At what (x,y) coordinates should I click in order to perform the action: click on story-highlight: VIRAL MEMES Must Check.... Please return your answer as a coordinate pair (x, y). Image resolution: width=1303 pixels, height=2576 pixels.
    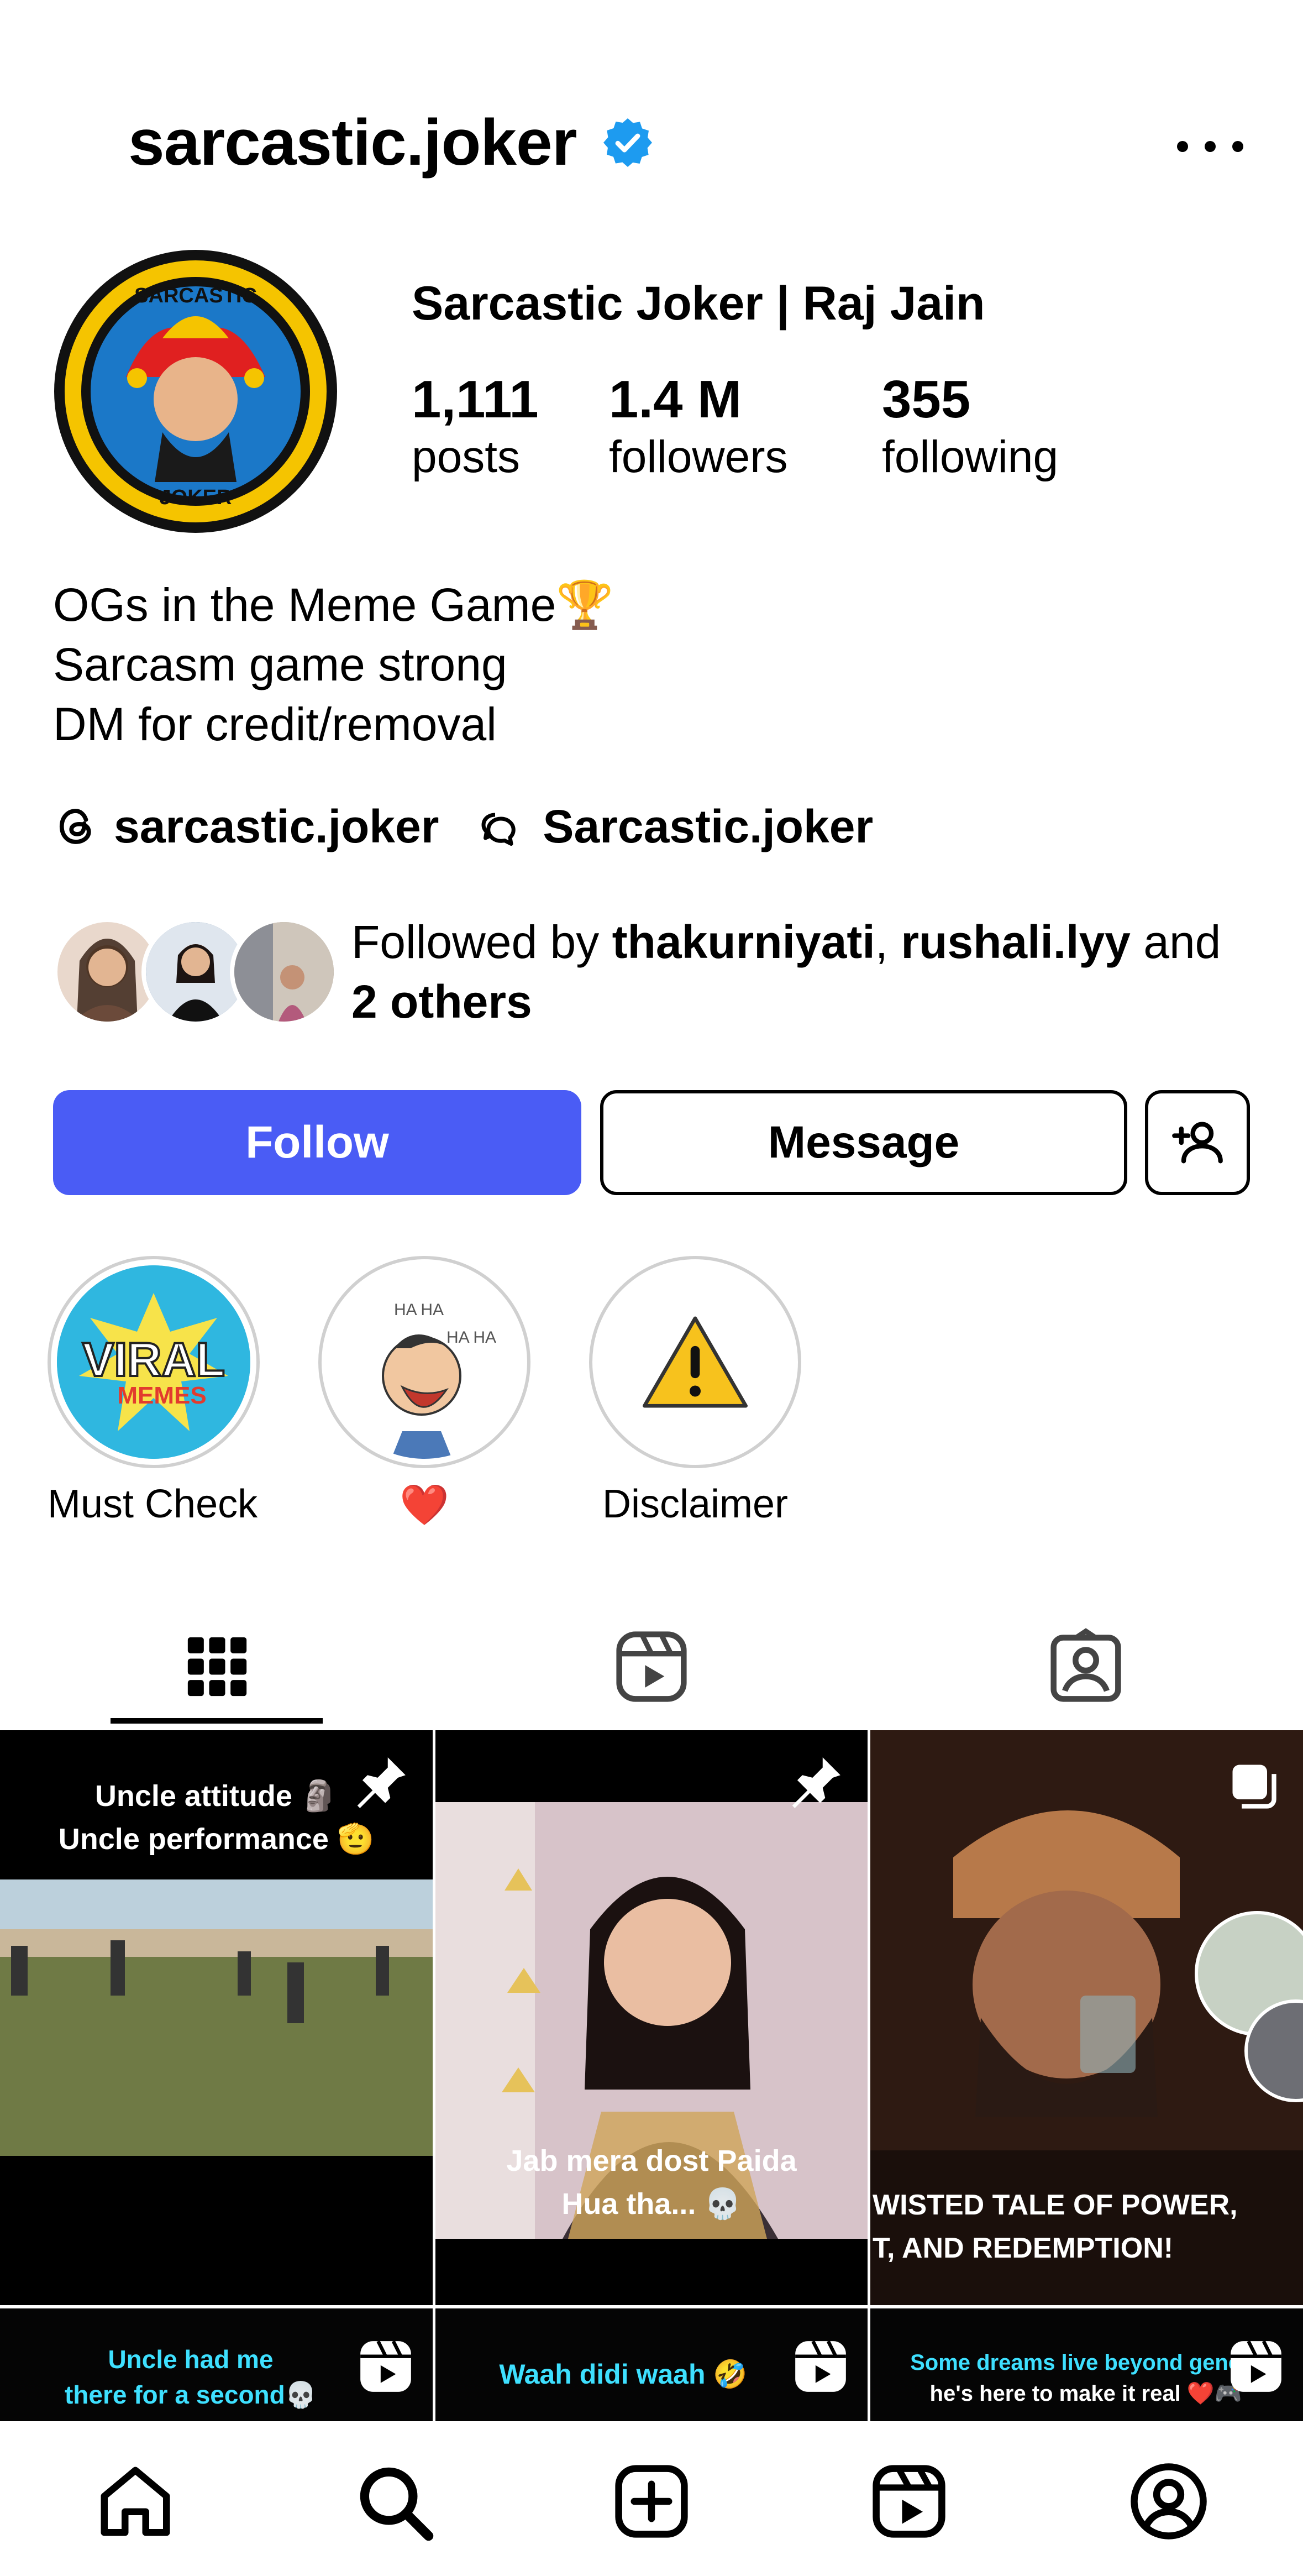
    Looking at the image, I should click on (154, 1391).